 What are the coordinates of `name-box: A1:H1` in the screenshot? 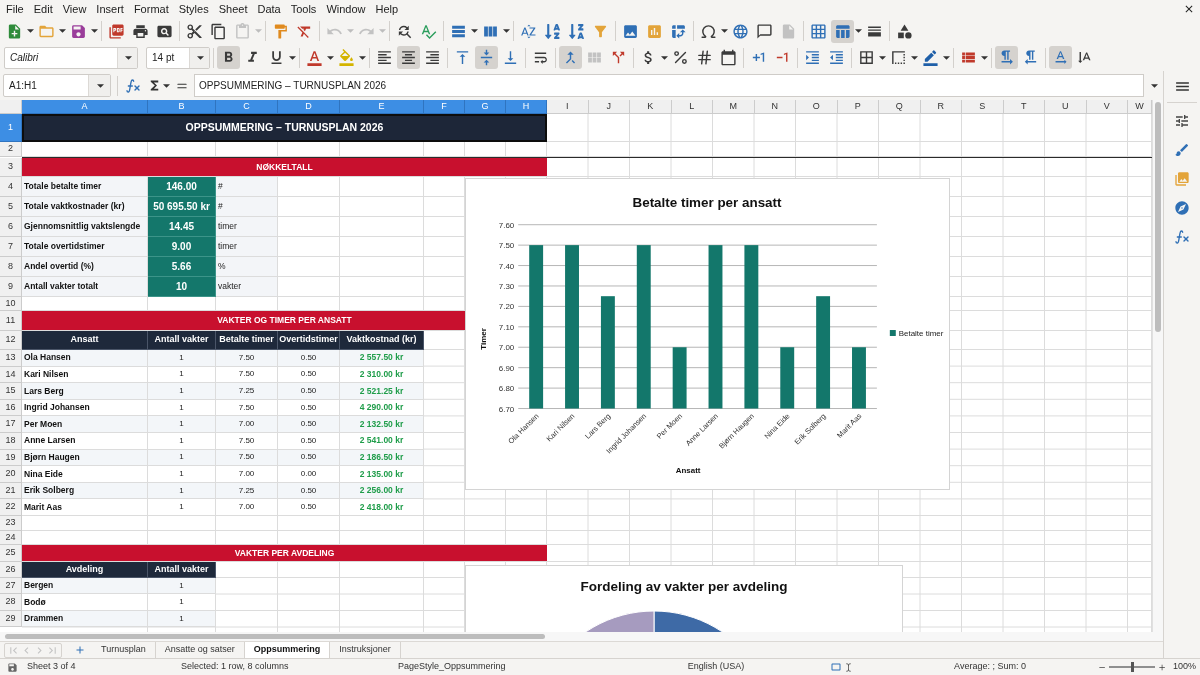 It's located at (57, 85).